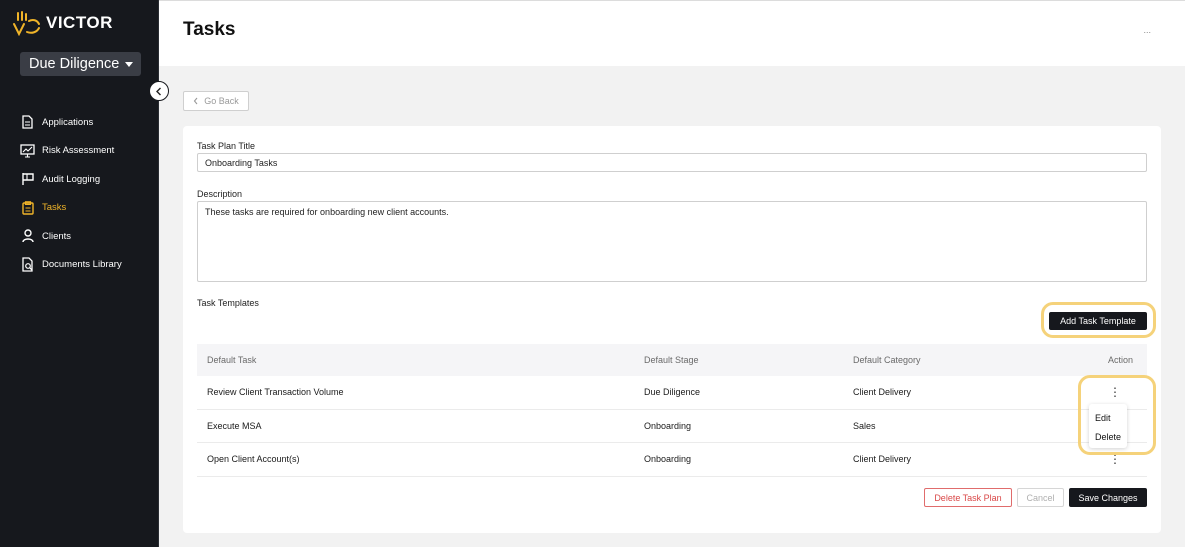 Image resolution: width=1185 pixels, height=547 pixels. What do you see at coordinates (887, 360) in the screenshot?
I see `column-header: Default Category` at bounding box center [887, 360].